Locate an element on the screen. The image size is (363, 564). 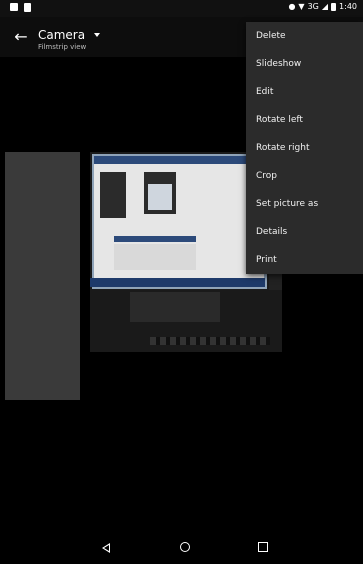
menu-item-set-picture-as: Set picture as is located at coordinates (304, 204).